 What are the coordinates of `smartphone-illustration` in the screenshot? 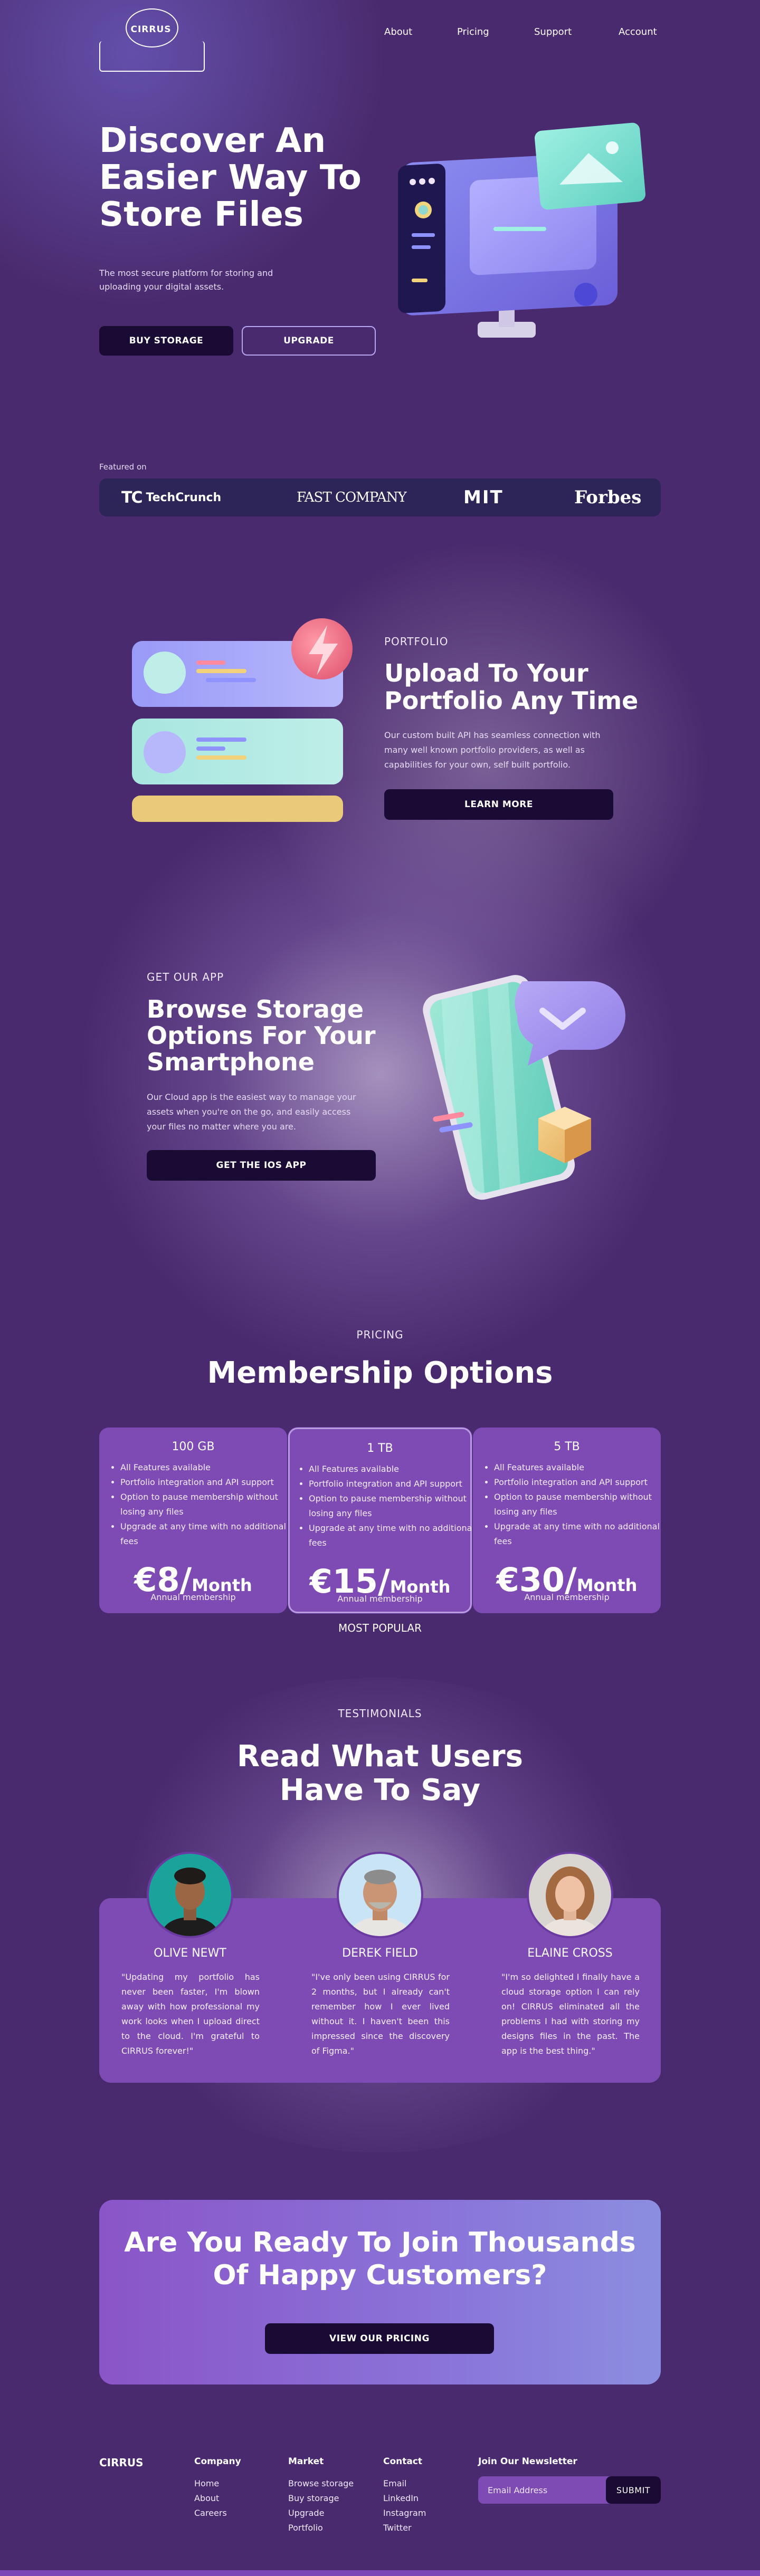 It's located at (524, 1087).